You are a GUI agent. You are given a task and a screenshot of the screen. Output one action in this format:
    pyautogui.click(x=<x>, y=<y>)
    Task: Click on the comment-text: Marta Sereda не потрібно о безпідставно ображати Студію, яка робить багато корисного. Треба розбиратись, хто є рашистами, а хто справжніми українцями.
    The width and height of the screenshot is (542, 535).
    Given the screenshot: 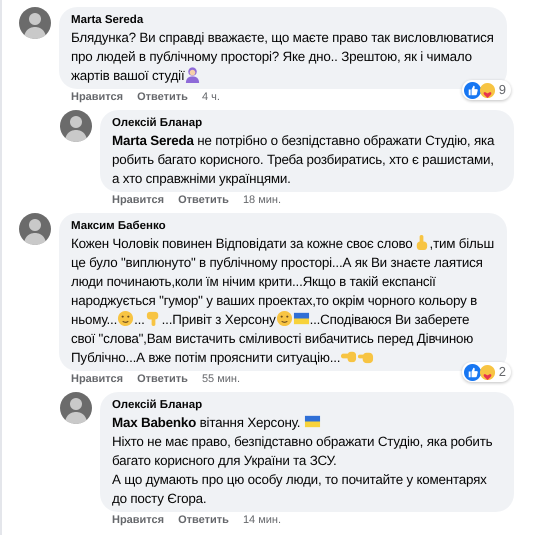 What is the action you would take?
    pyautogui.click(x=304, y=160)
    